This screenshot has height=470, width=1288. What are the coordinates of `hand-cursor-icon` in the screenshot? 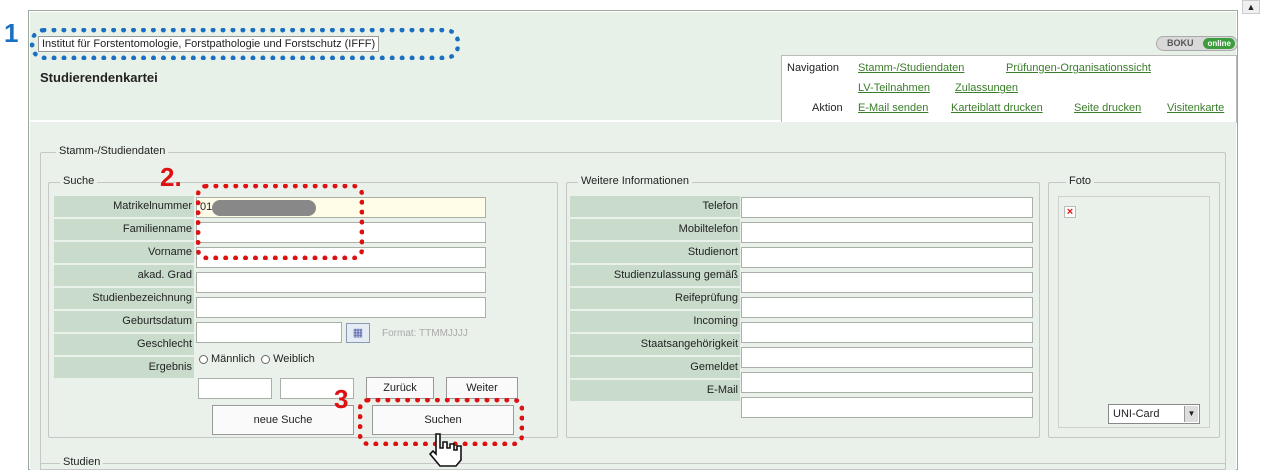 It's located at (445, 450).